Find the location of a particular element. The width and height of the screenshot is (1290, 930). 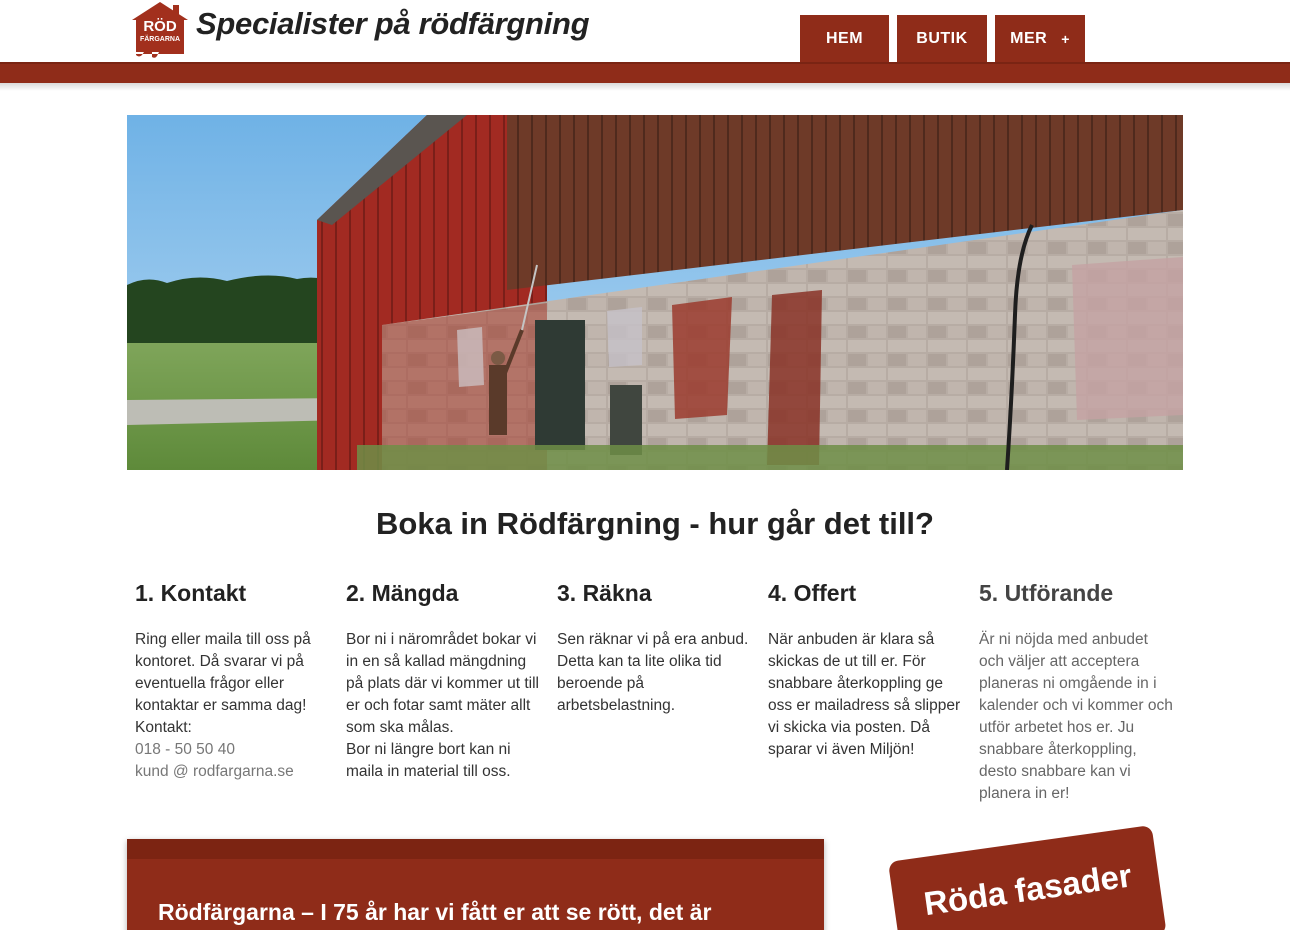

badge-text: Röda fasader is located at coordinates (1027, 889).